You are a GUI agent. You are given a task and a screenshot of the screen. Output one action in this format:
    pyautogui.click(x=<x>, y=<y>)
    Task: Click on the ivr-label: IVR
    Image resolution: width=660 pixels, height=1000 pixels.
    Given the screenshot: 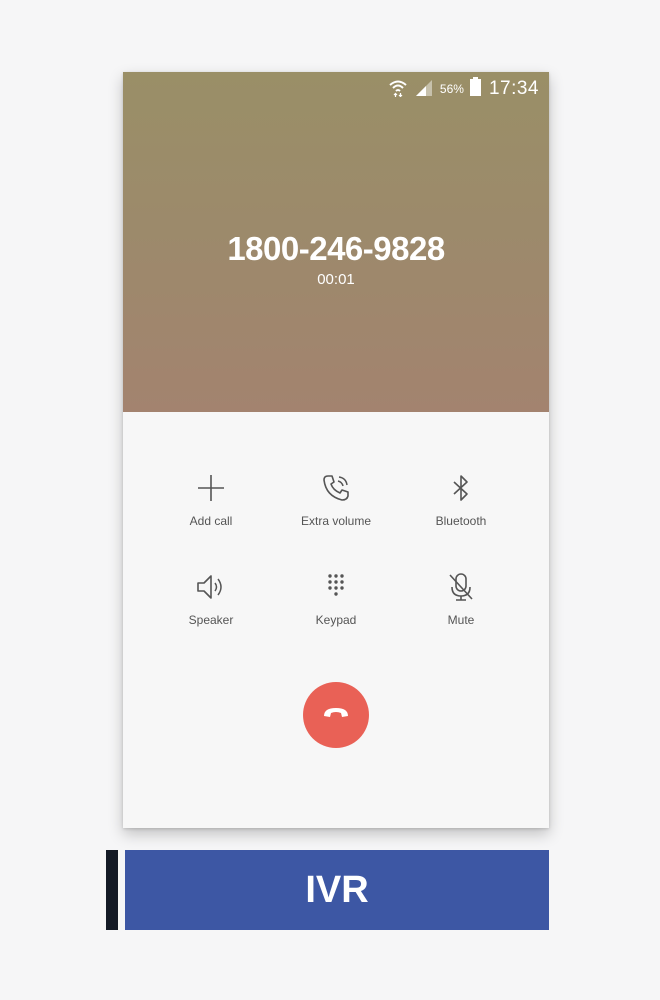 What is the action you would take?
    pyautogui.click(x=337, y=889)
    